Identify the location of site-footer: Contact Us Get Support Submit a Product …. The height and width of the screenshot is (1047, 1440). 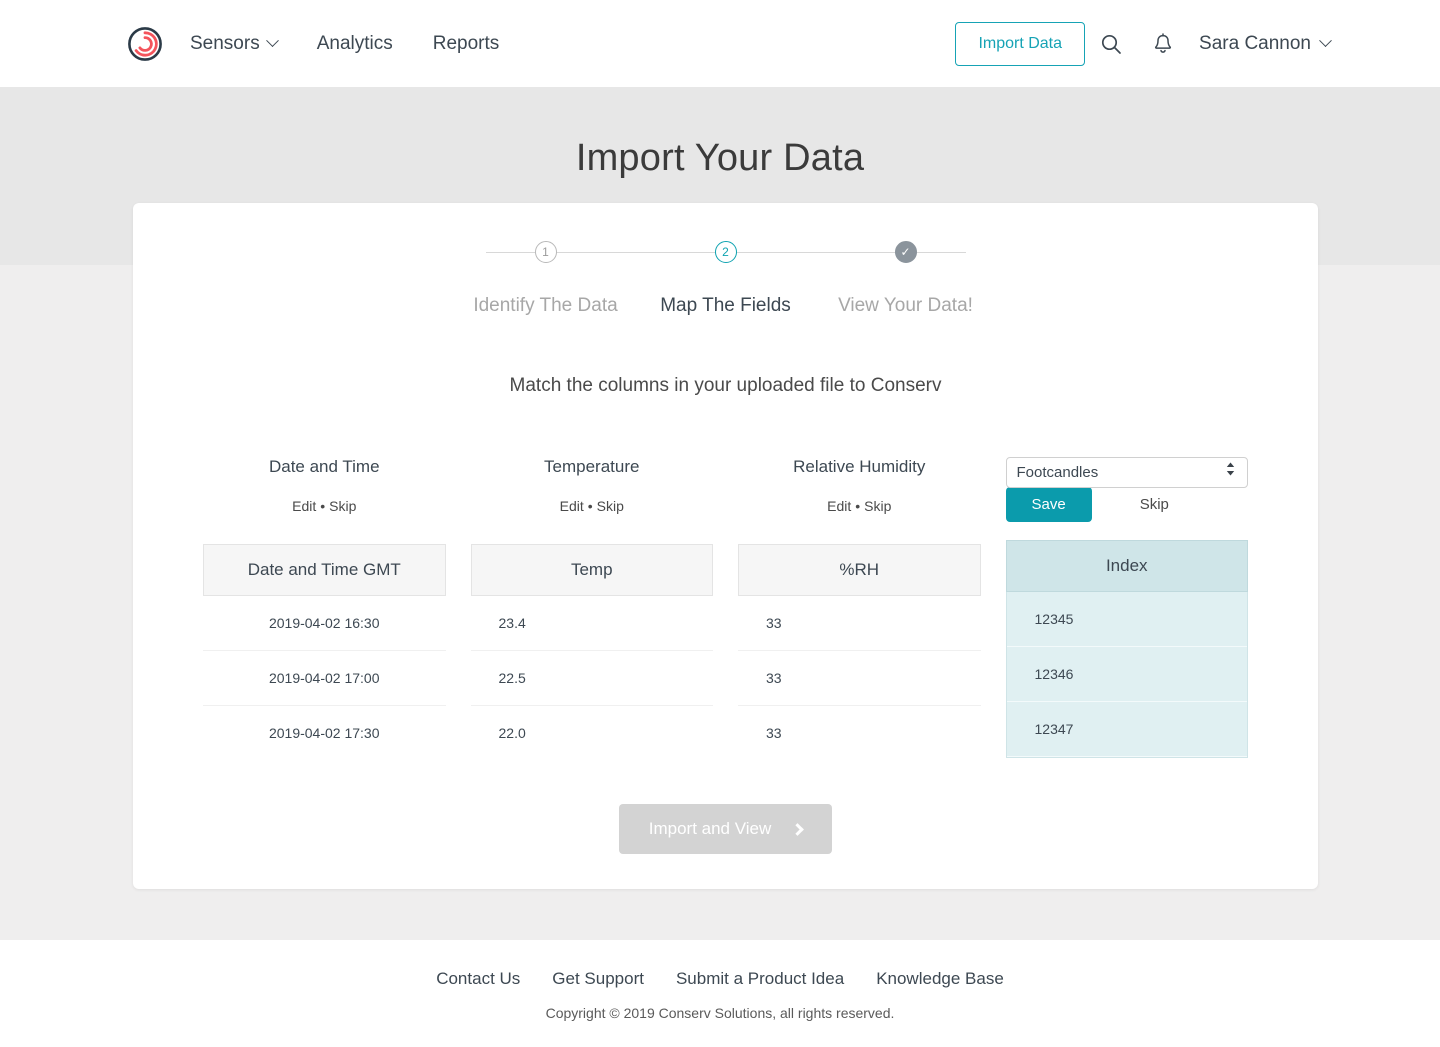
(720, 993).